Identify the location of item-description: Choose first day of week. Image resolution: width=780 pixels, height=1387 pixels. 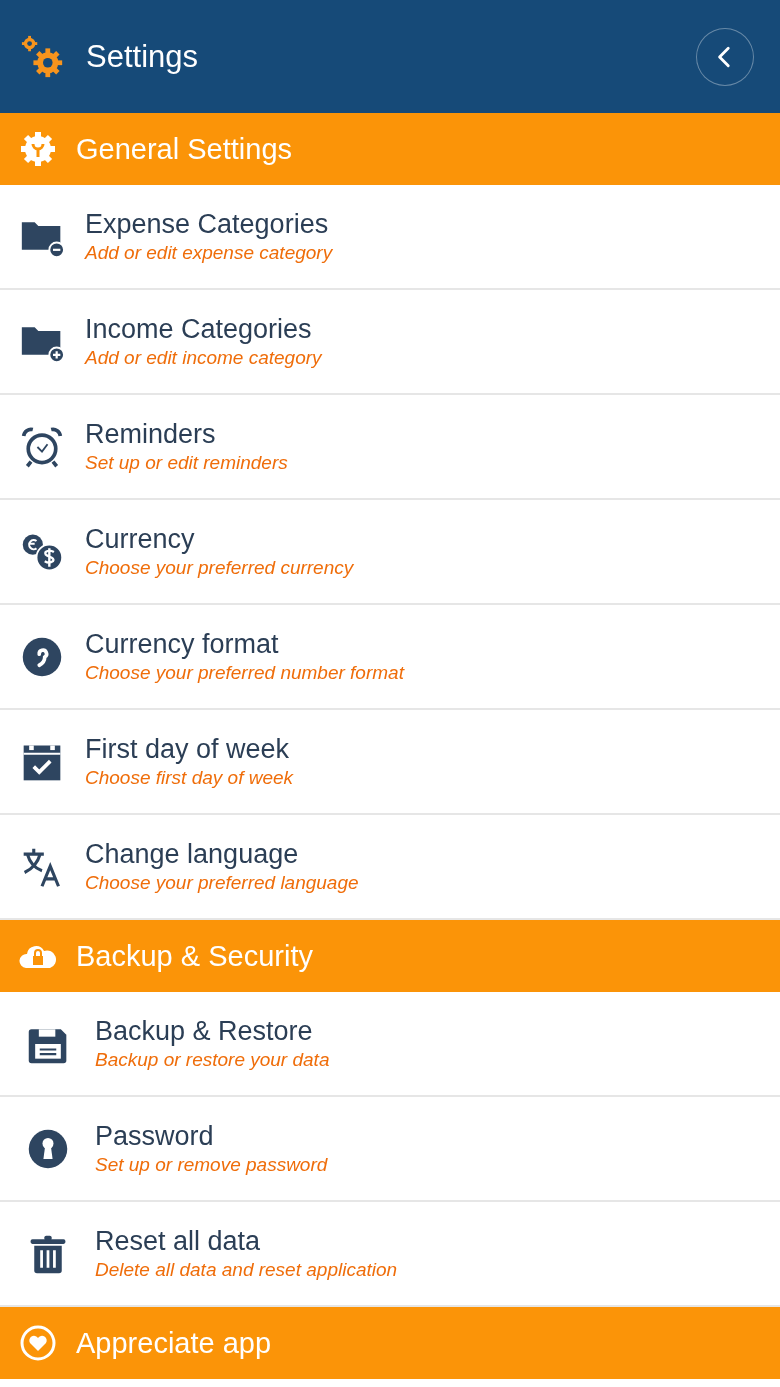
(189, 777).